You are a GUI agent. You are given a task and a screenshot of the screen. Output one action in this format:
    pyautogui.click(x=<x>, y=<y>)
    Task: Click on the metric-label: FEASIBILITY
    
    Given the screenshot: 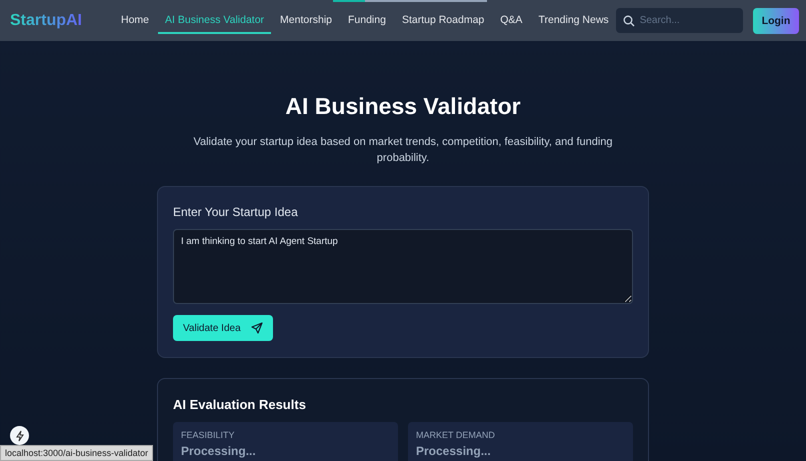 What is the action you would take?
    pyautogui.click(x=208, y=435)
    